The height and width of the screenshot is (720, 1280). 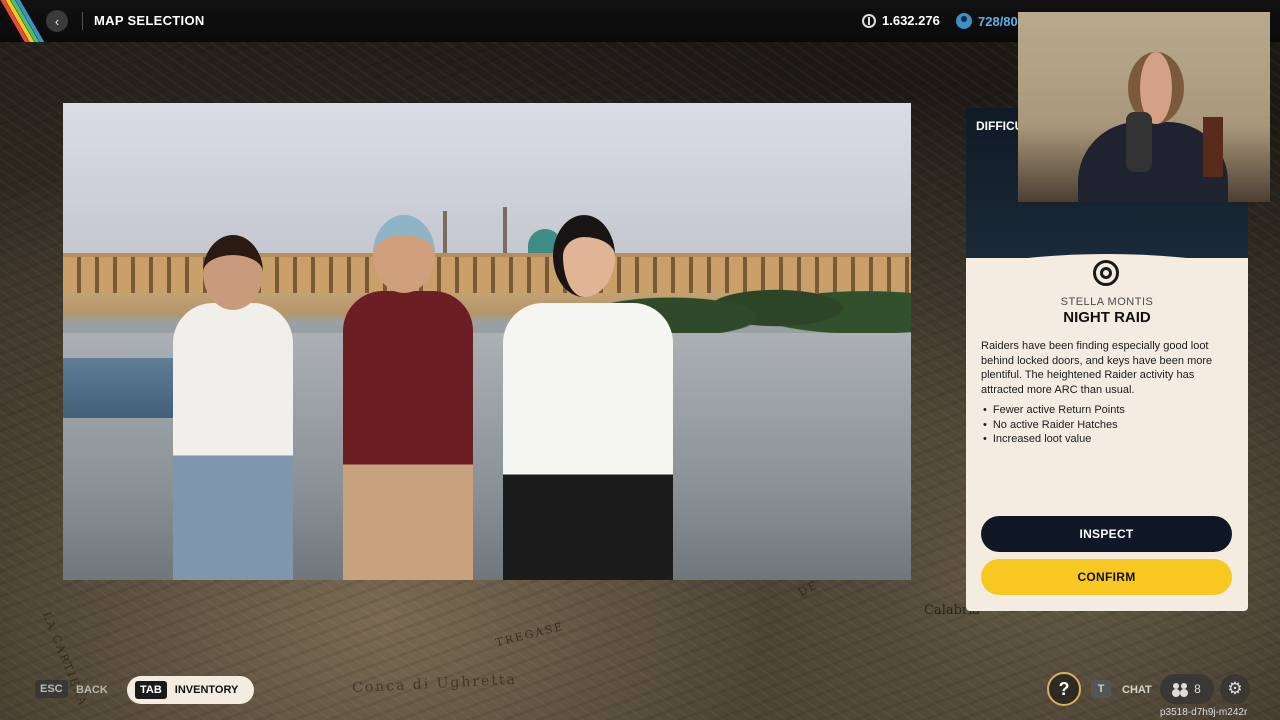 I want to click on brand-stripes, so click(x=22, y=21).